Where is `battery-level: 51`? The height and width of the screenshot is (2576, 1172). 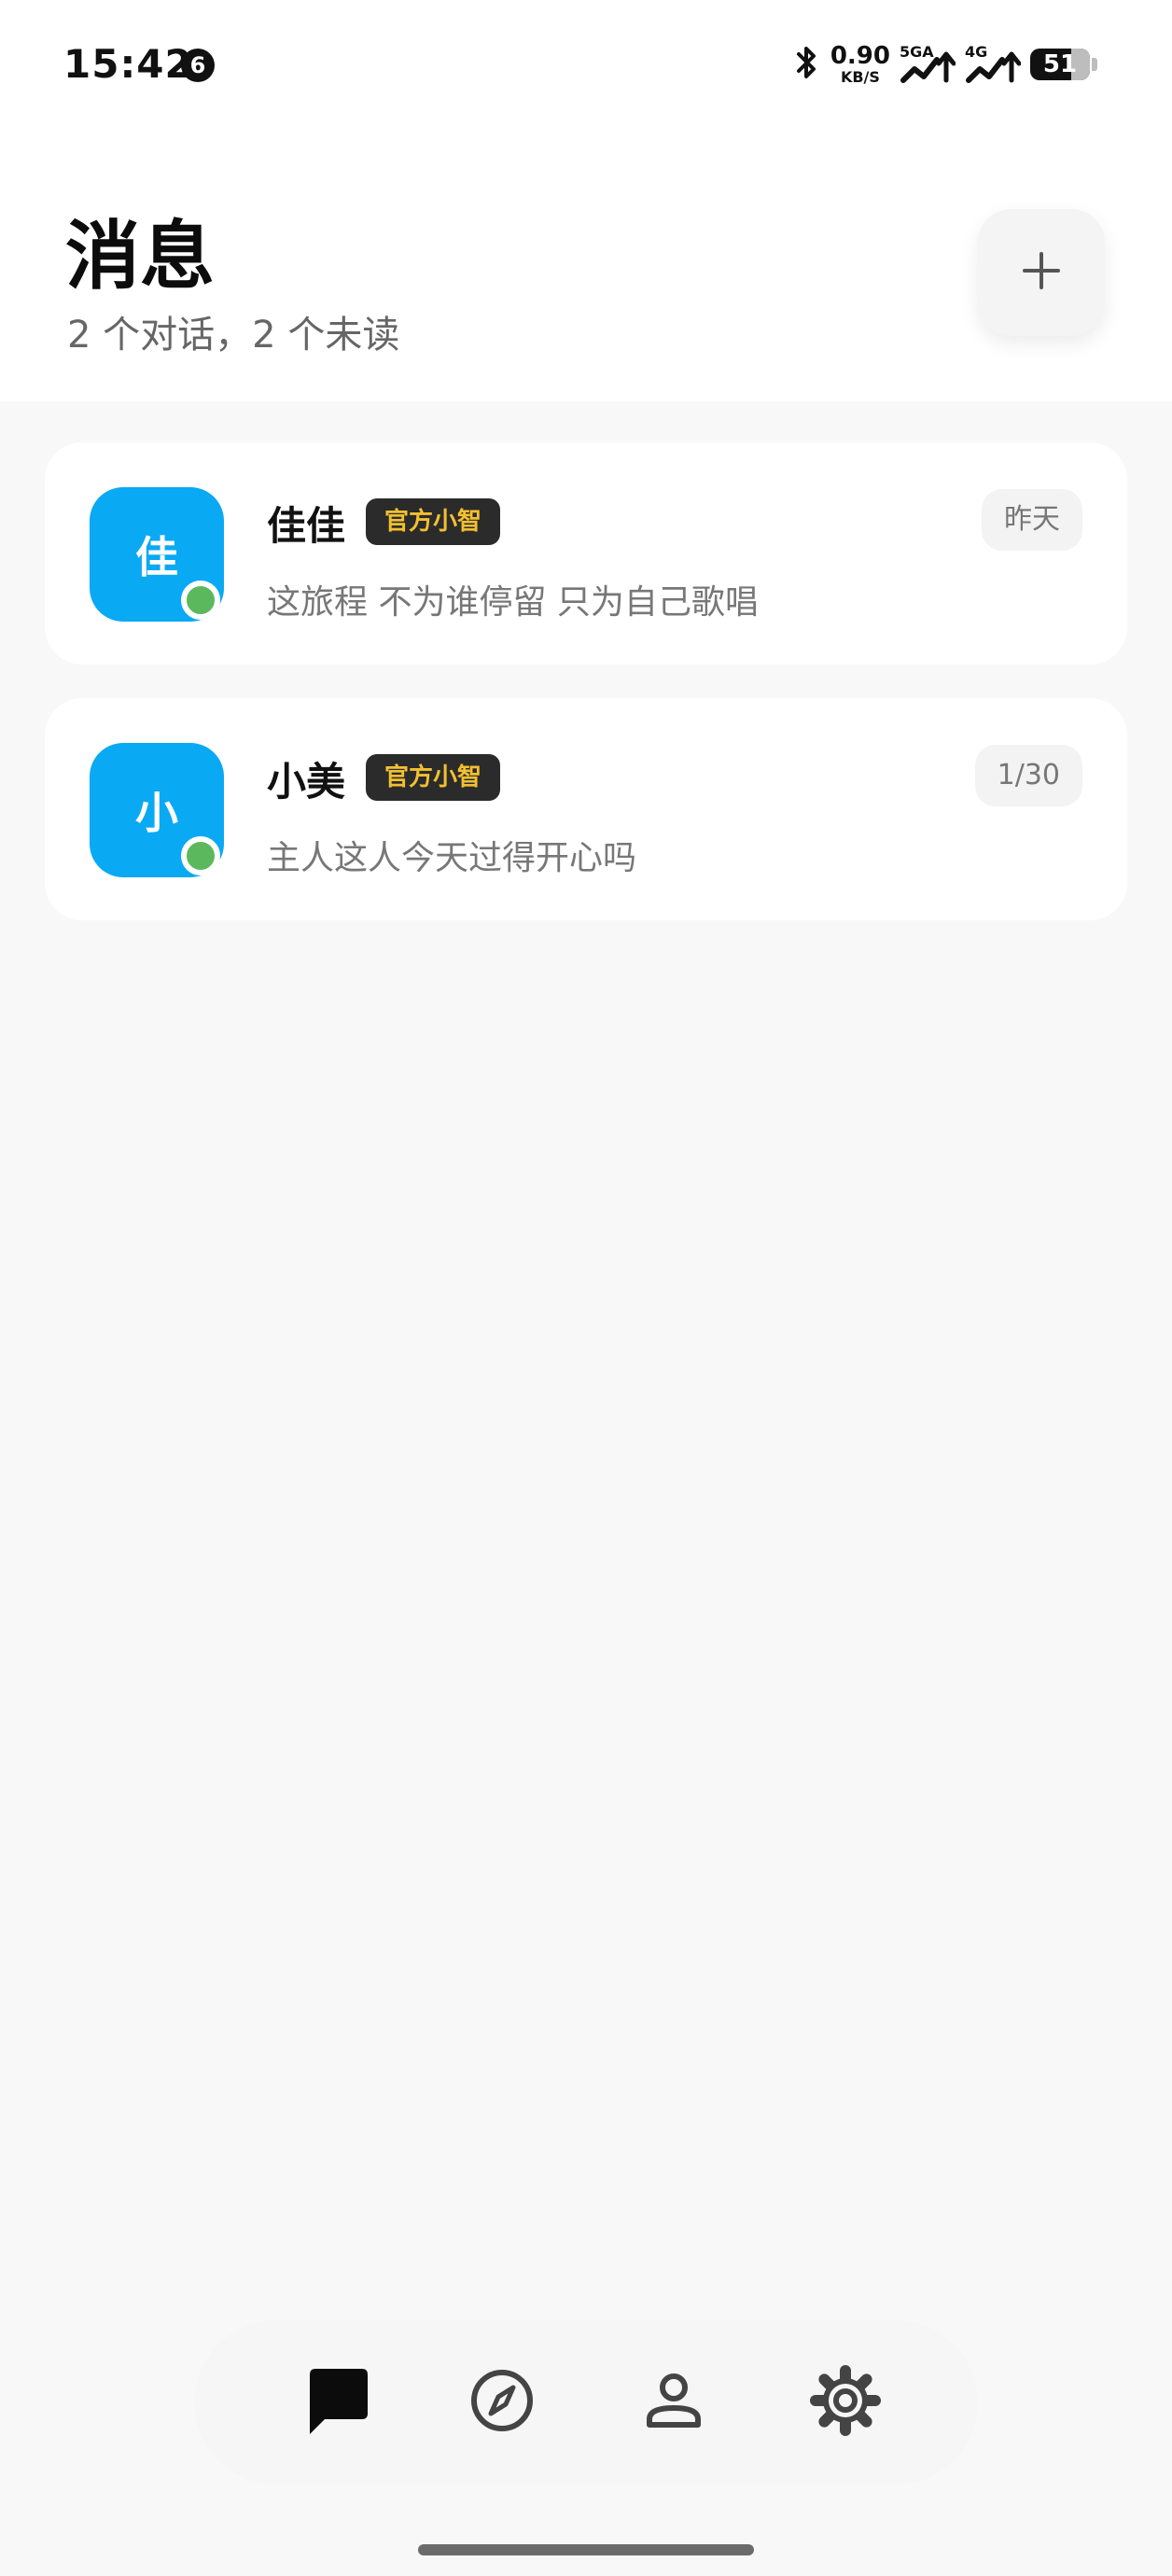
battery-level: 51 is located at coordinates (1060, 64).